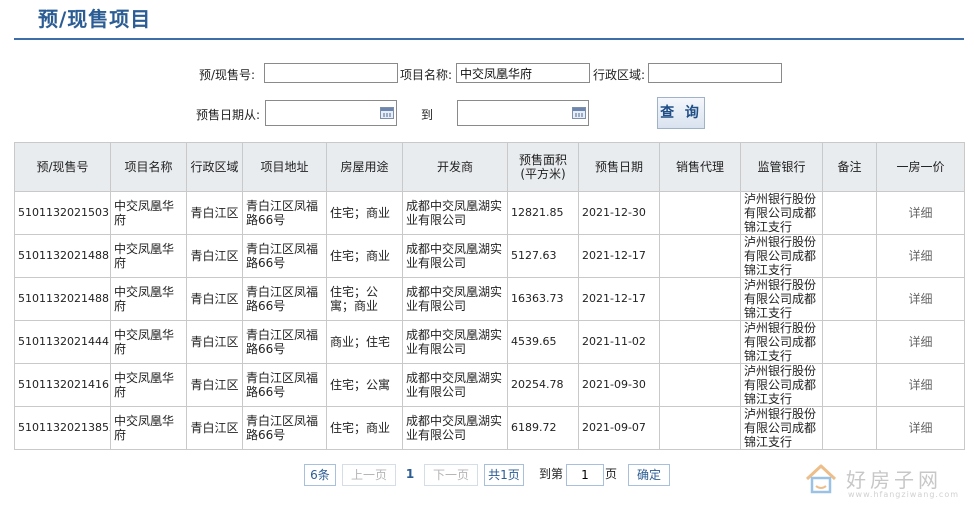  What do you see at coordinates (451, 475) in the screenshot?
I see `next-page-button: 下一页` at bounding box center [451, 475].